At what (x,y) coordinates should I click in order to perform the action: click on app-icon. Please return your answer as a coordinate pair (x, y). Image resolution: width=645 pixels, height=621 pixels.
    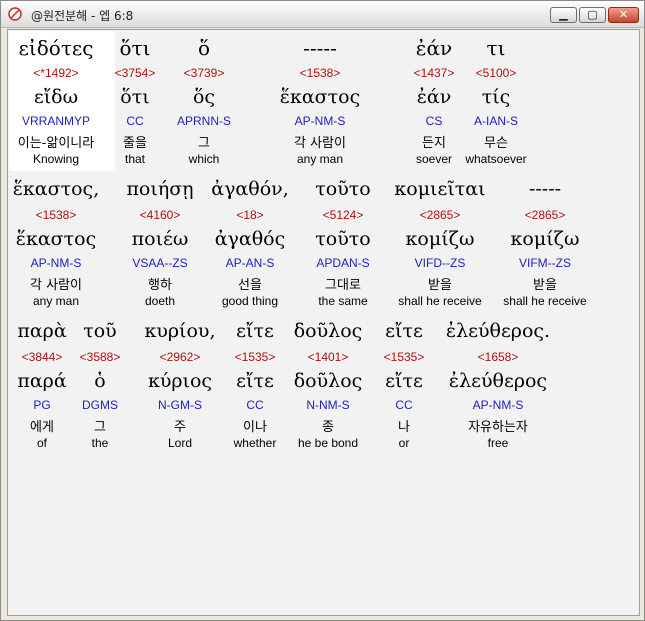
    Looking at the image, I should click on (15, 14).